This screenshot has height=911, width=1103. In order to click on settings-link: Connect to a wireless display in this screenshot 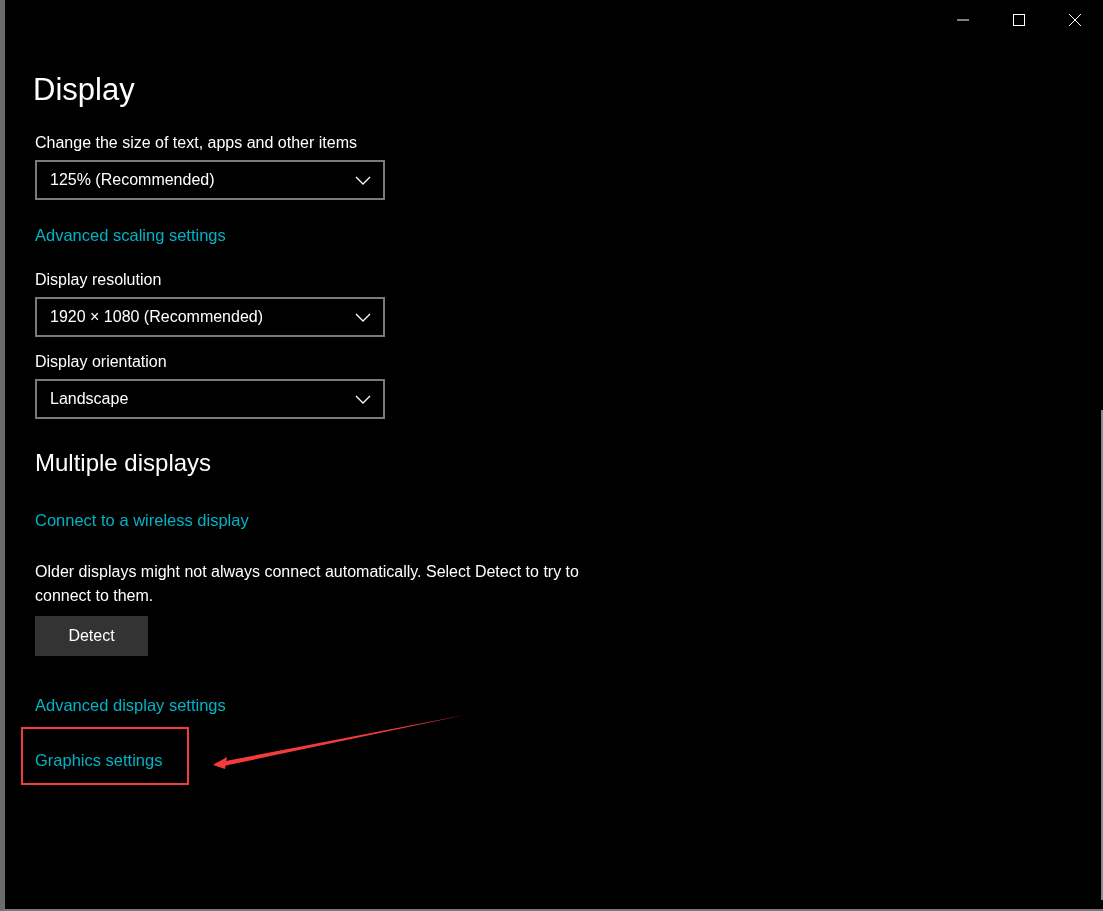, I will do `click(142, 520)`.